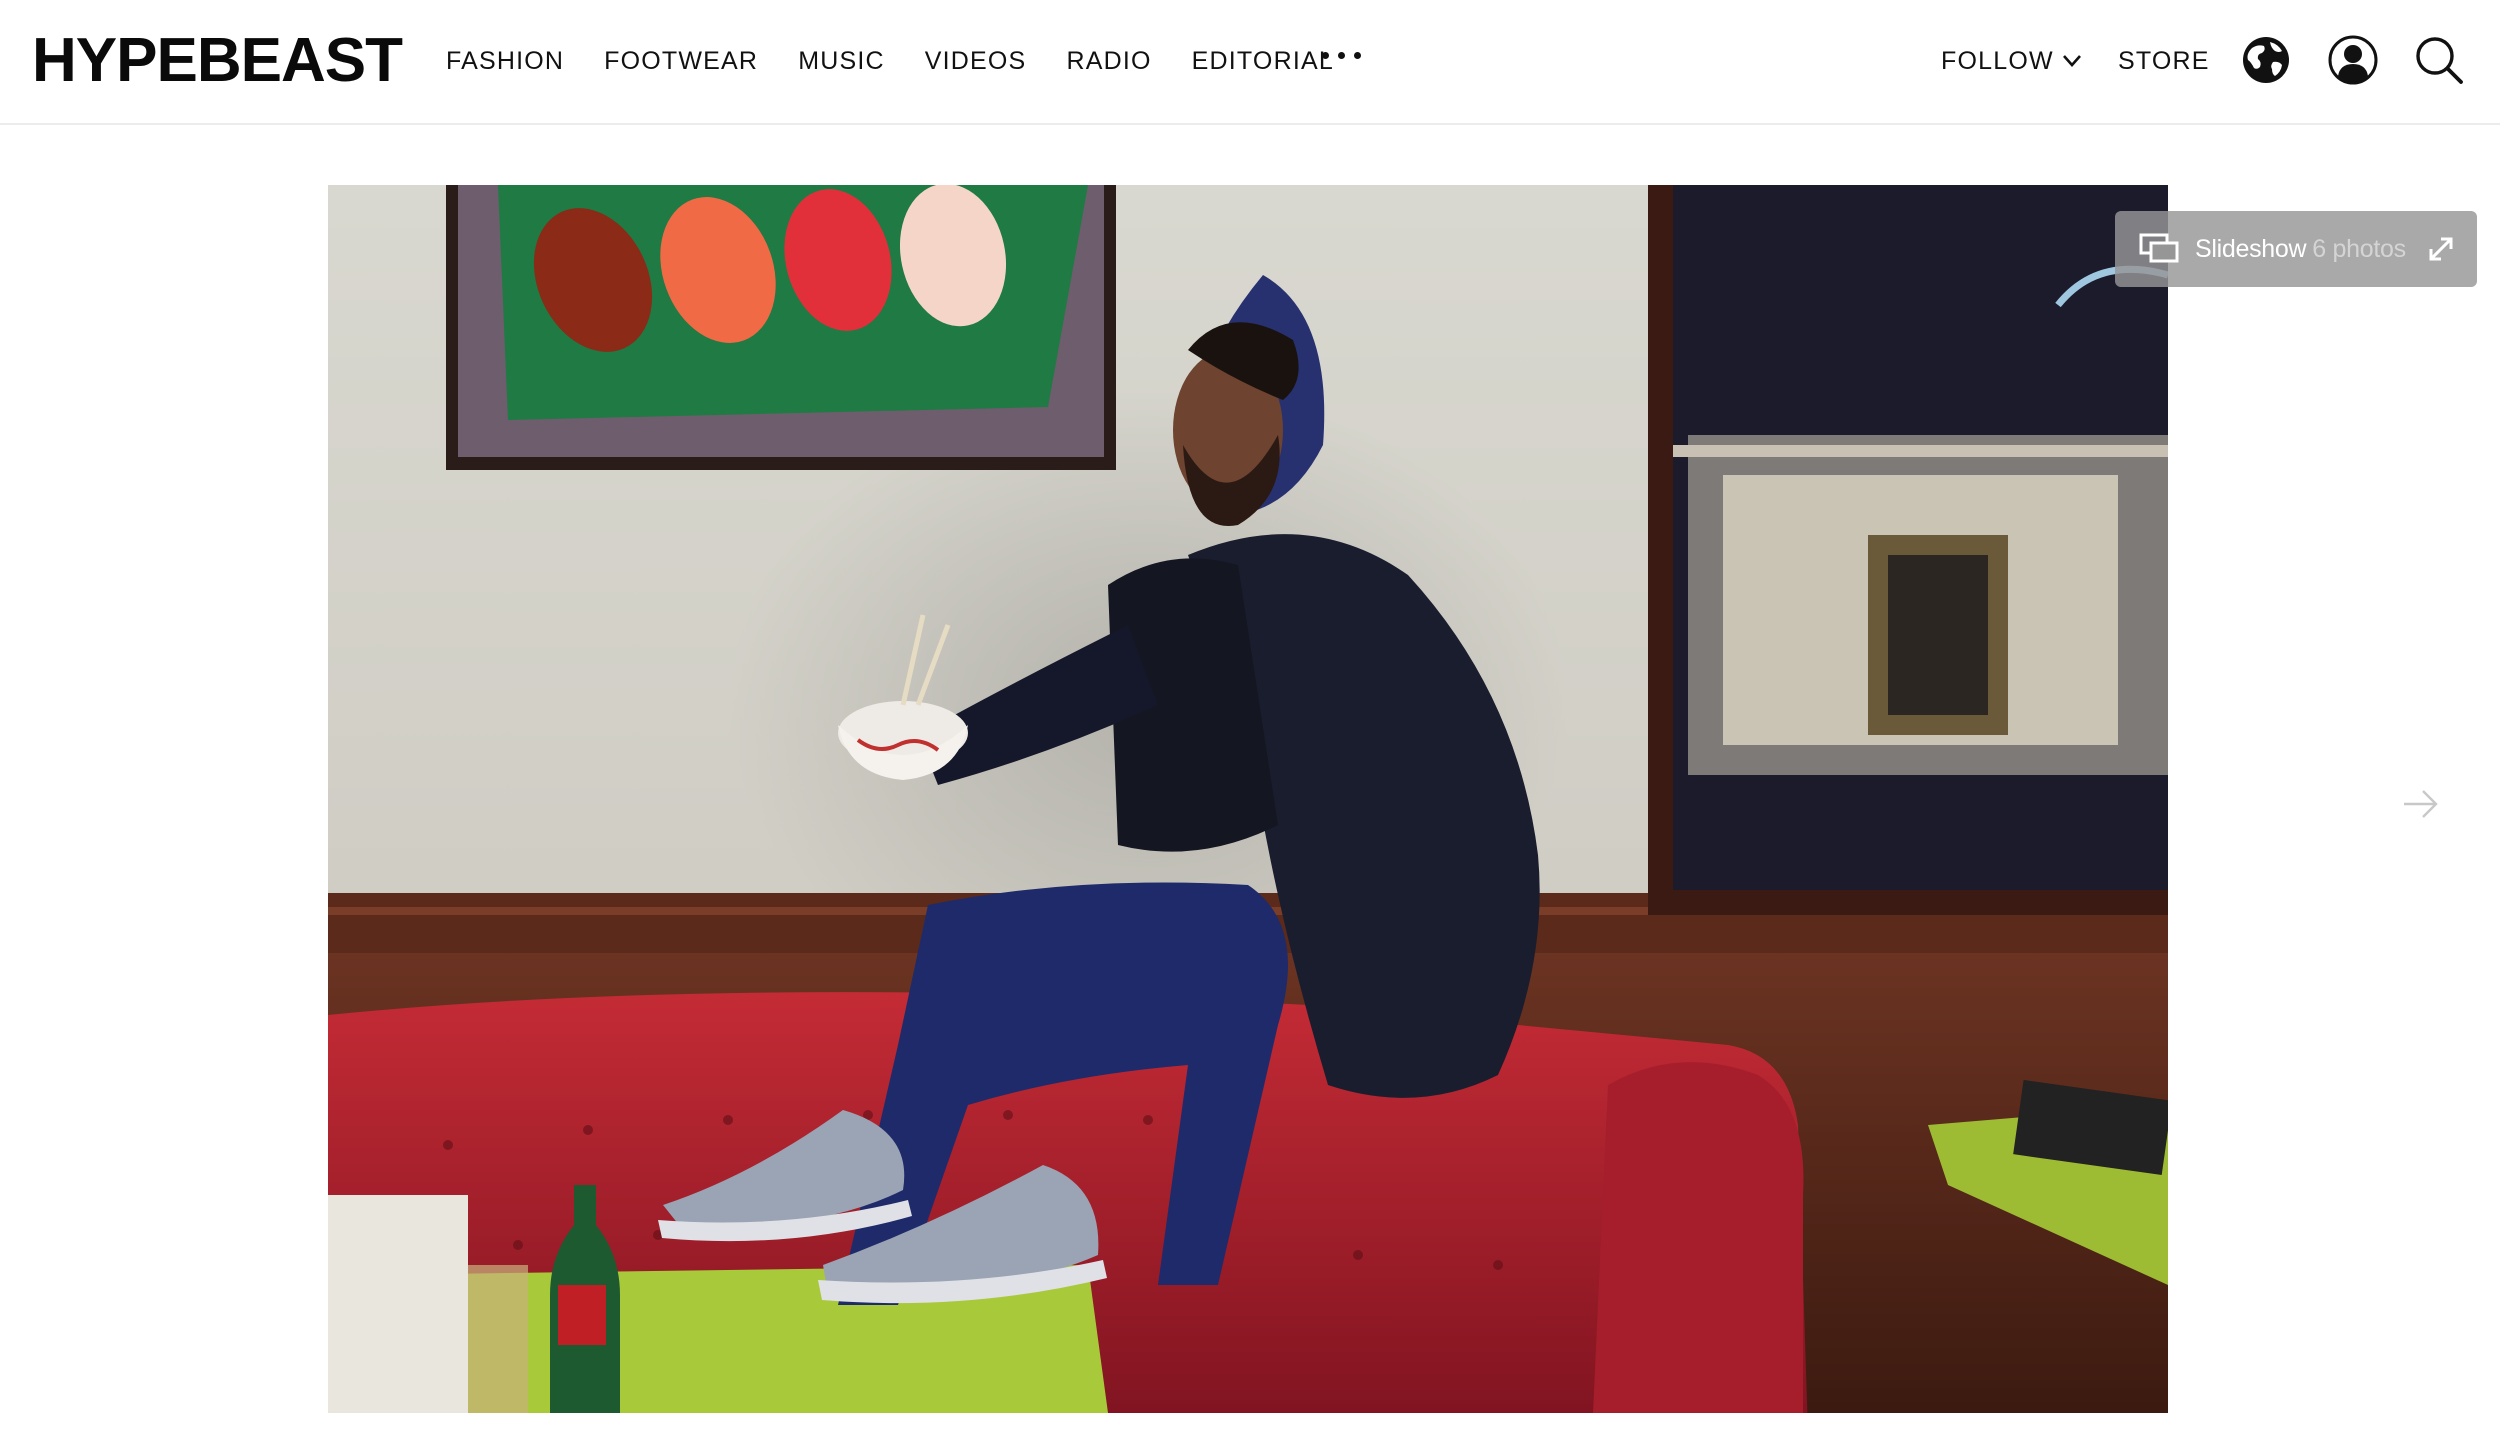 The height and width of the screenshot is (1436, 2500). I want to click on nav-item-footwear: FOOTWEAR, so click(681, 61).